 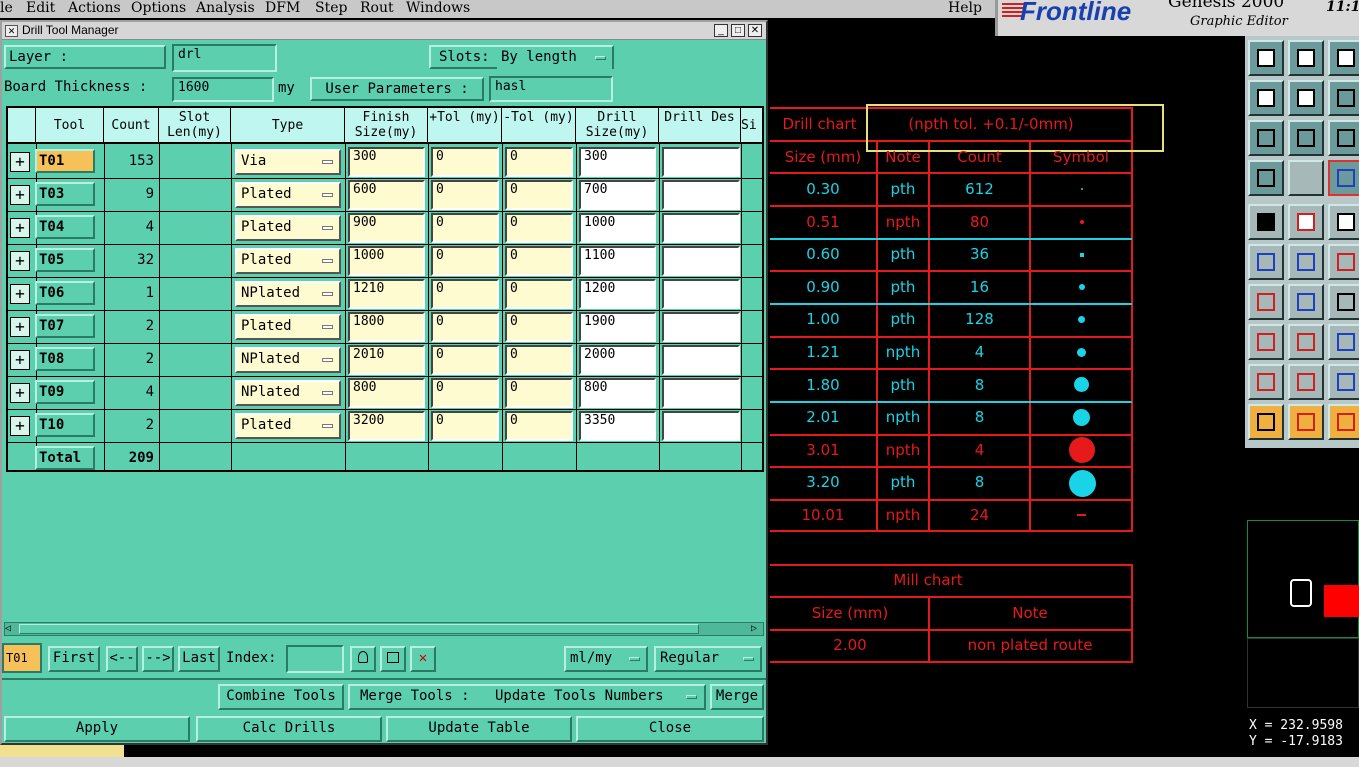 What do you see at coordinates (965, 8) in the screenshot?
I see `menu-help: Help` at bounding box center [965, 8].